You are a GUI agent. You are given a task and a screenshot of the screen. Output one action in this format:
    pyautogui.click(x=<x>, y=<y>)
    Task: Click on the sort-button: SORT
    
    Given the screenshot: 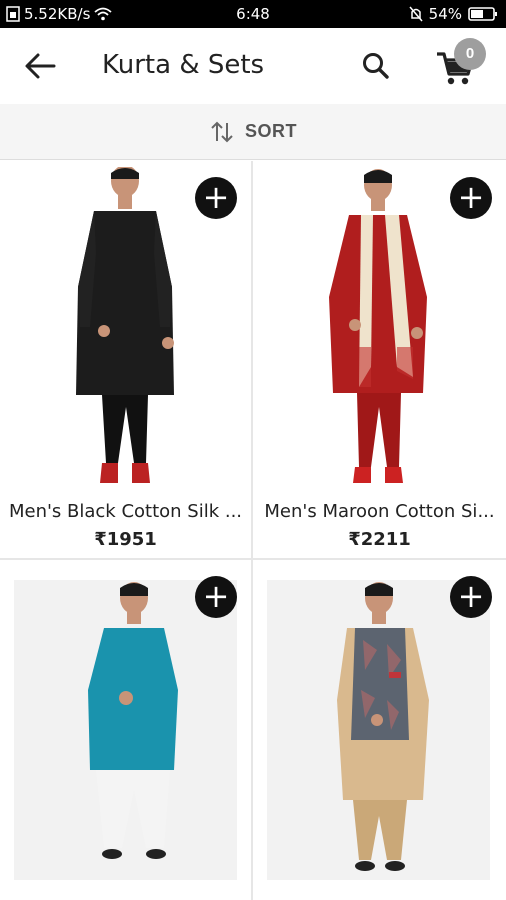 What is the action you would take?
    pyautogui.click(x=253, y=132)
    